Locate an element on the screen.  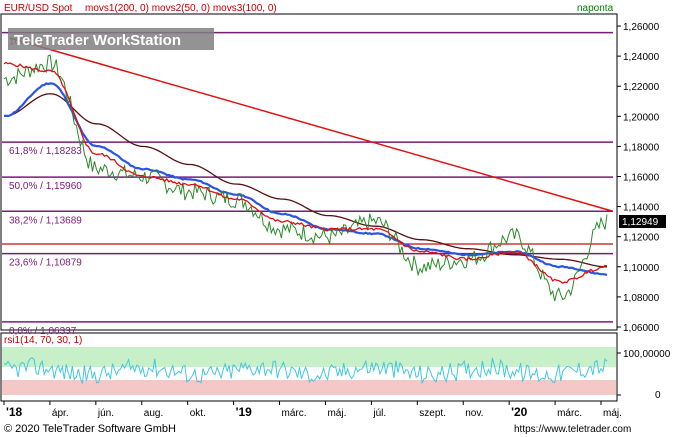
price-tick-label: 1,26000 is located at coordinates (641, 27).